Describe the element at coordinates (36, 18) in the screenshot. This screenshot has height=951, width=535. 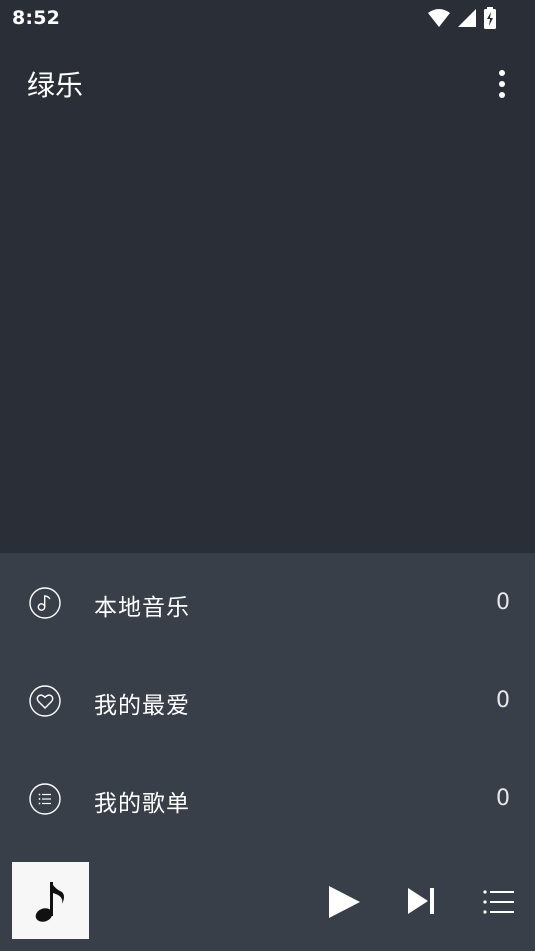
I see `status-time: 8:52` at that location.